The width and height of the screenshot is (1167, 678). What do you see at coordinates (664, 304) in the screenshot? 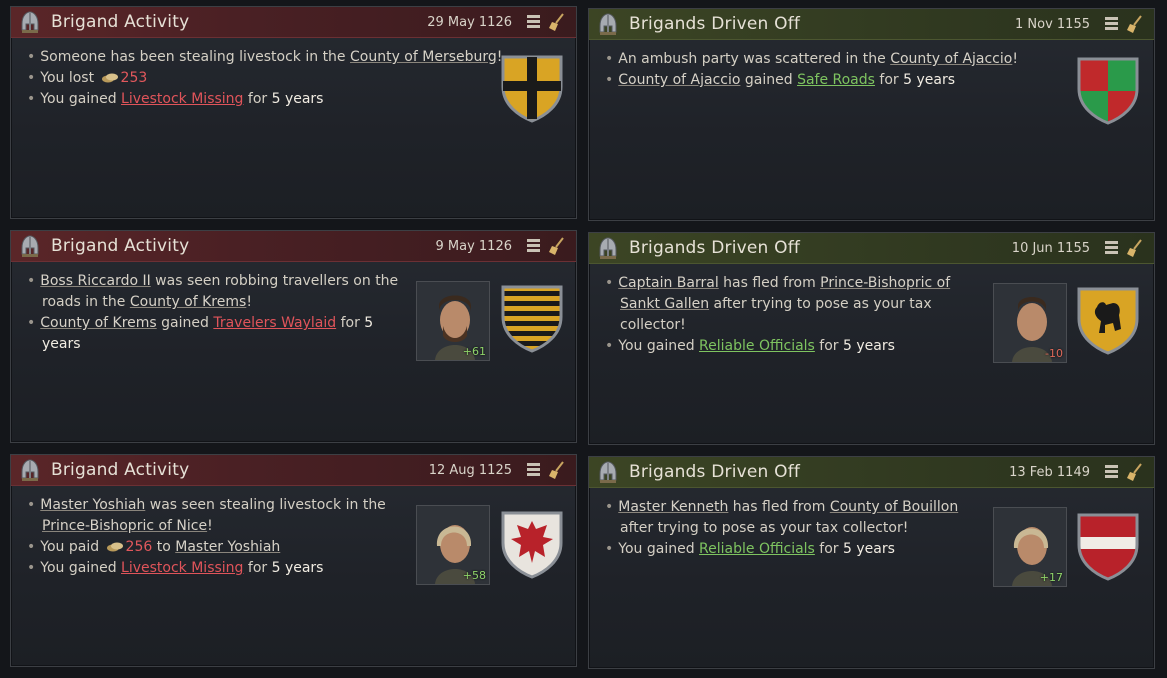
I see `realm-link: Sankt Gallen` at bounding box center [664, 304].